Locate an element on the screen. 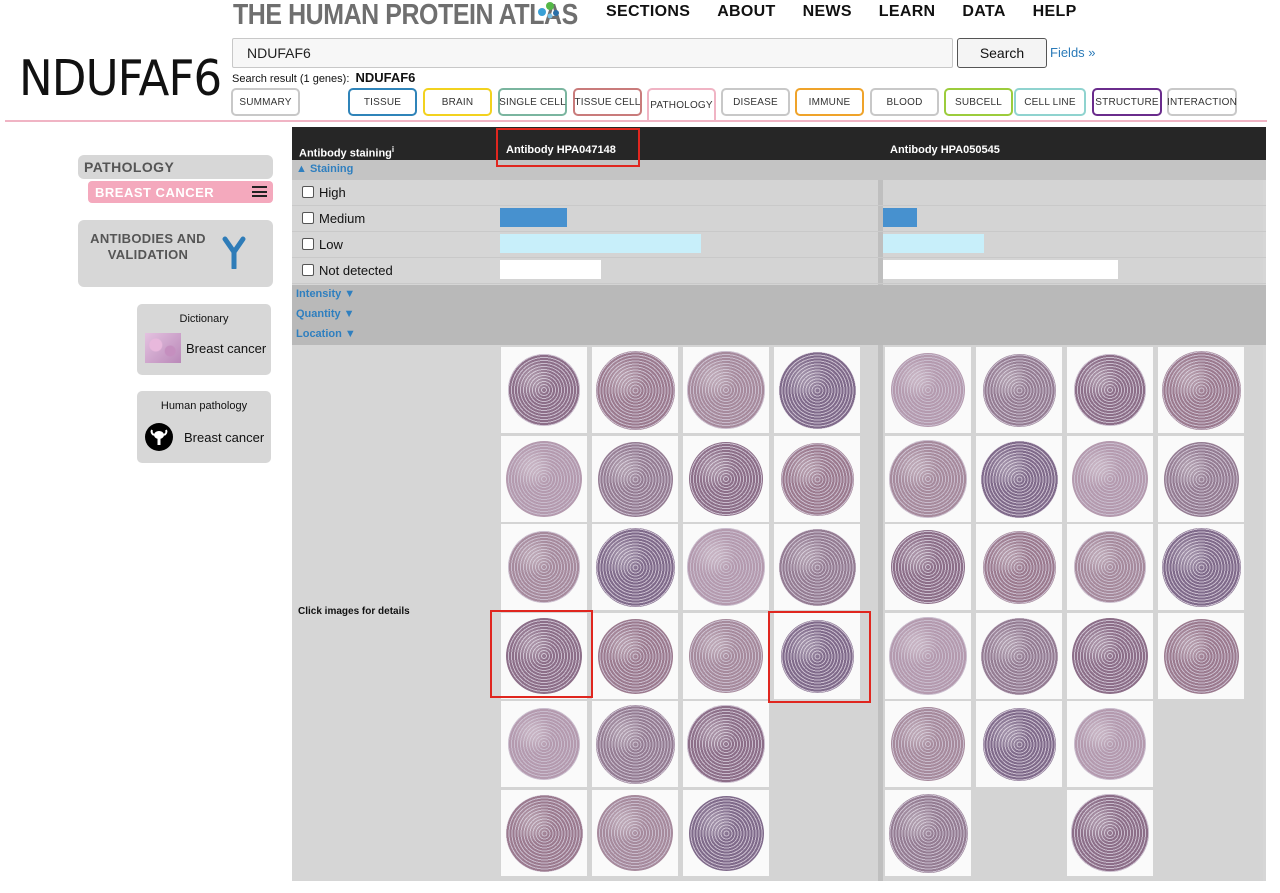 This screenshot has height=893, width=1280. tab-immune: IMMUNE is located at coordinates (829, 102).